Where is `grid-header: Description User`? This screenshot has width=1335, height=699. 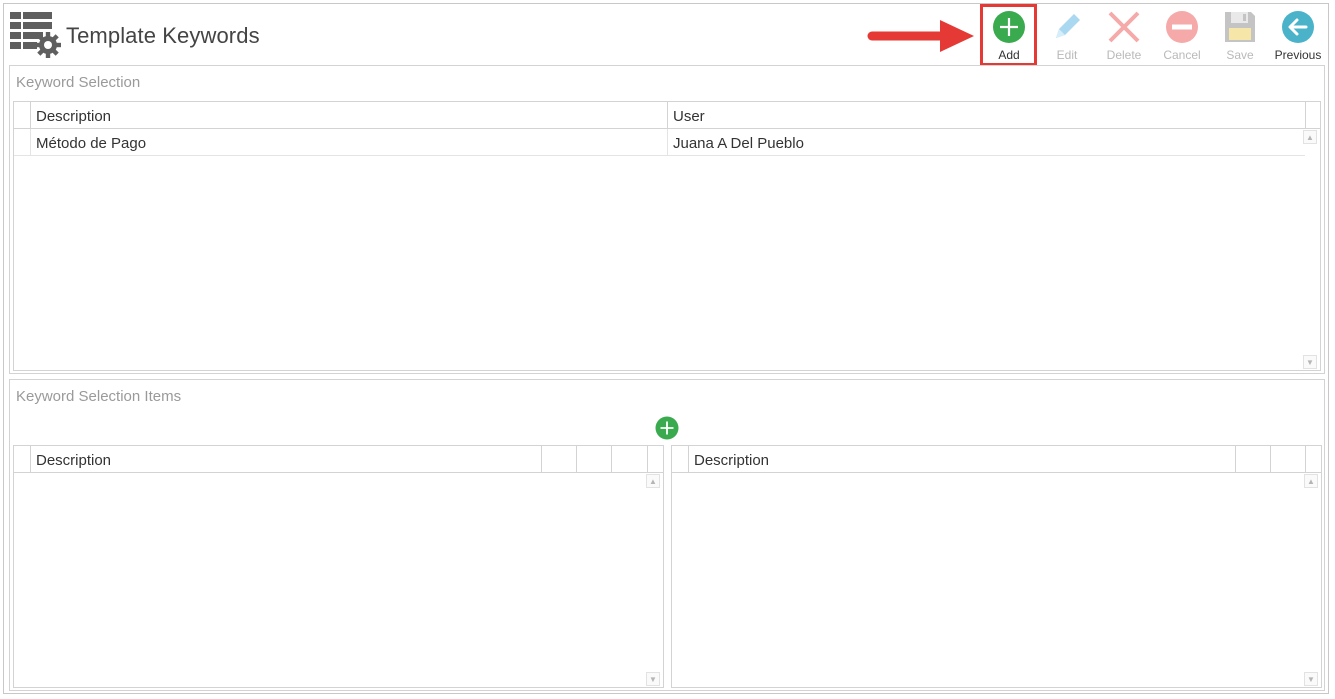 grid-header: Description User is located at coordinates (667, 115).